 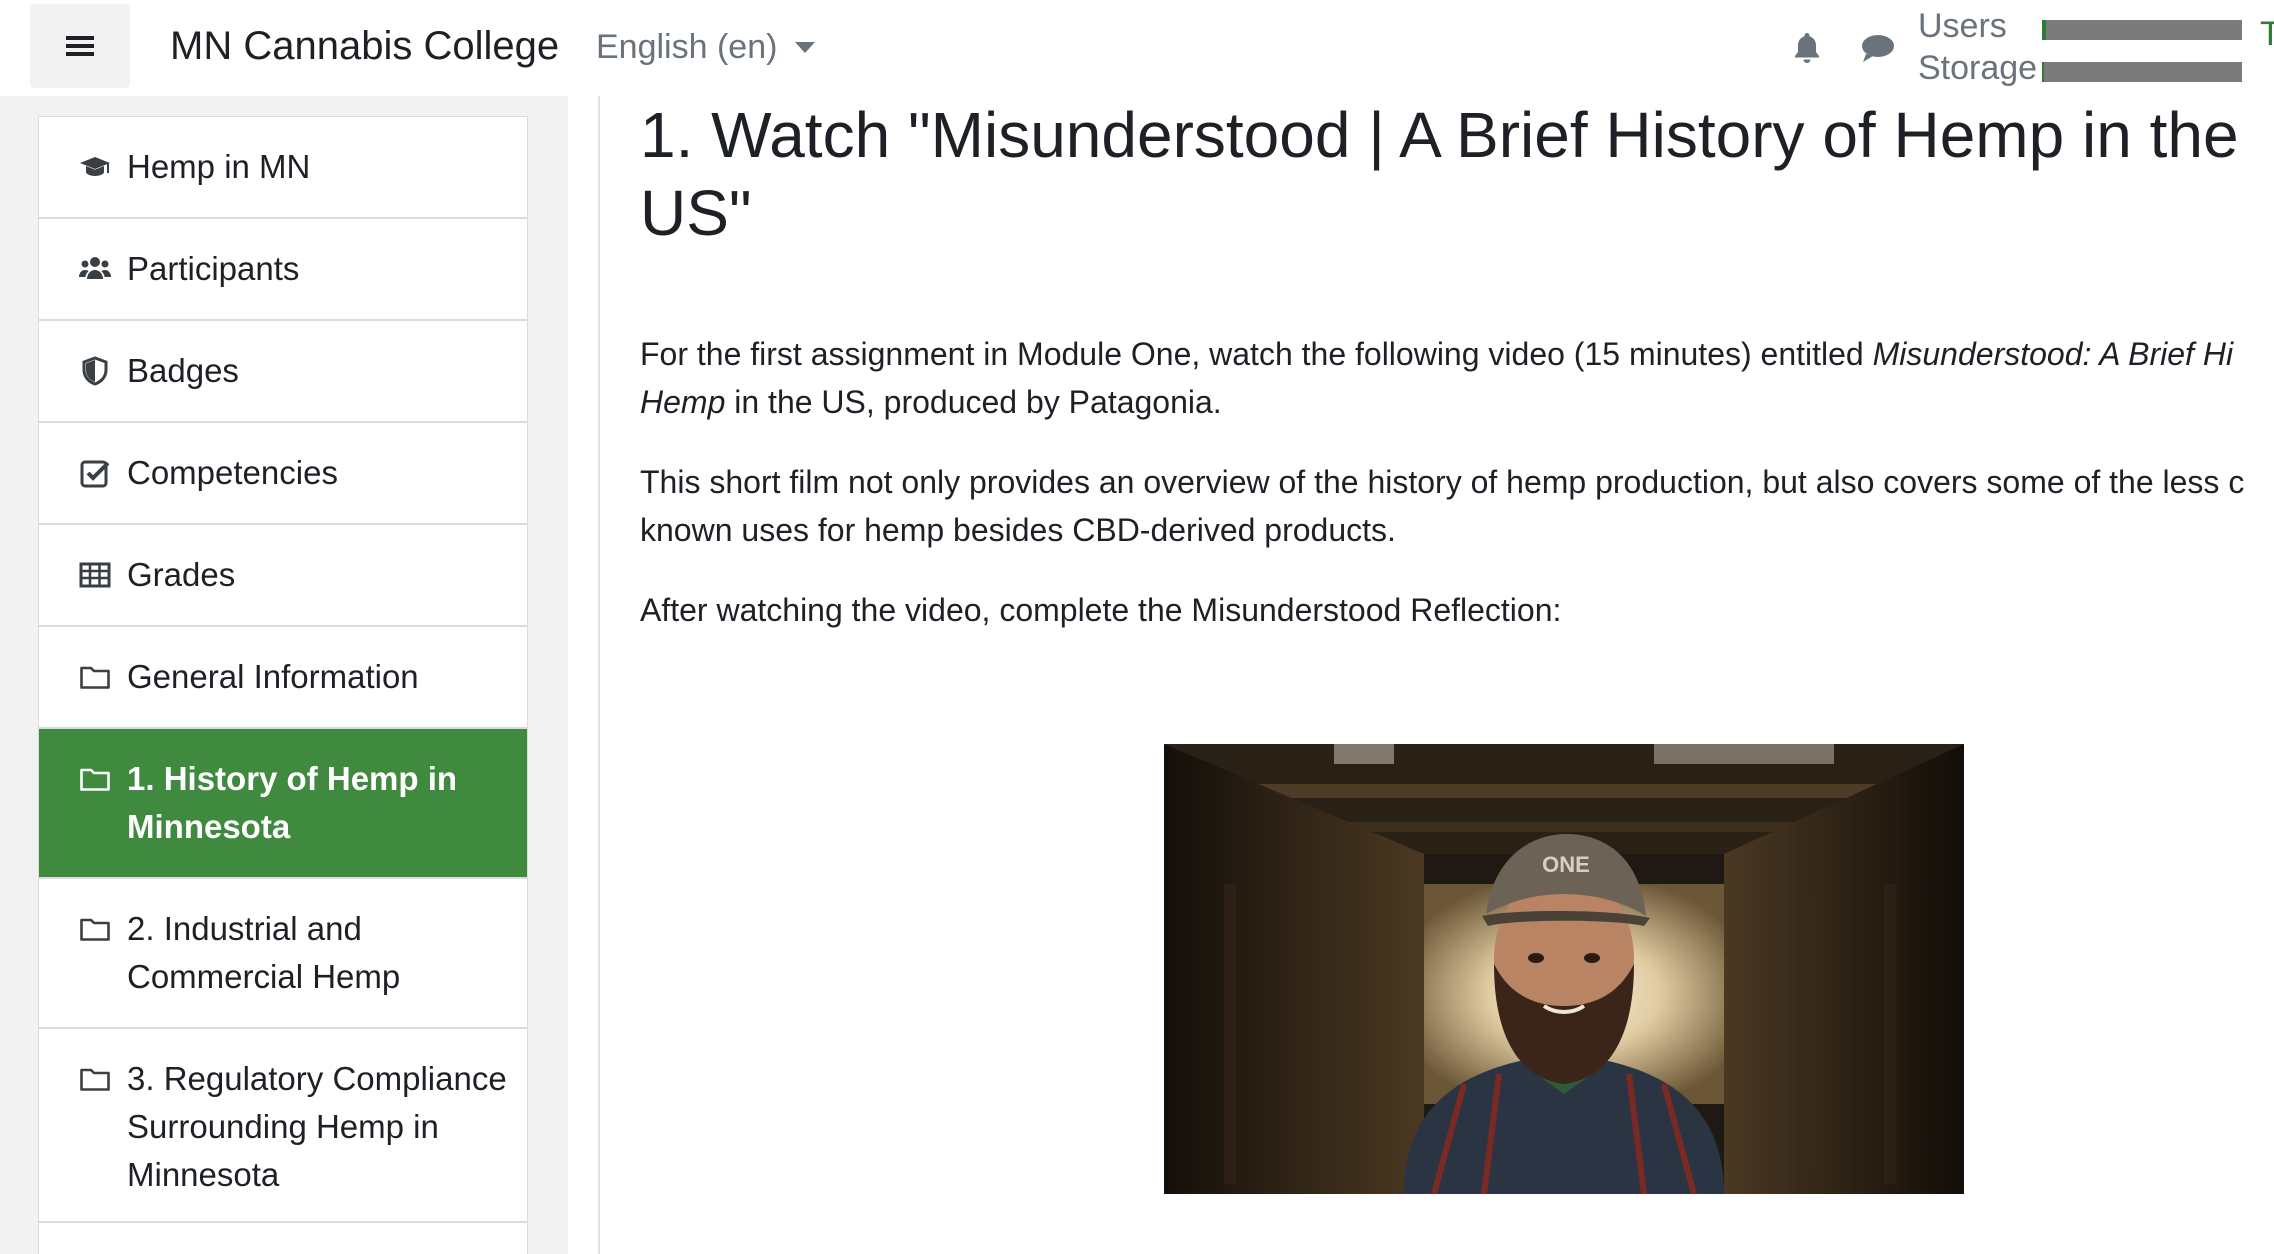 I want to click on drawer-item-label: 2. Industrial and Commercial Hemp, so click(x=264, y=952).